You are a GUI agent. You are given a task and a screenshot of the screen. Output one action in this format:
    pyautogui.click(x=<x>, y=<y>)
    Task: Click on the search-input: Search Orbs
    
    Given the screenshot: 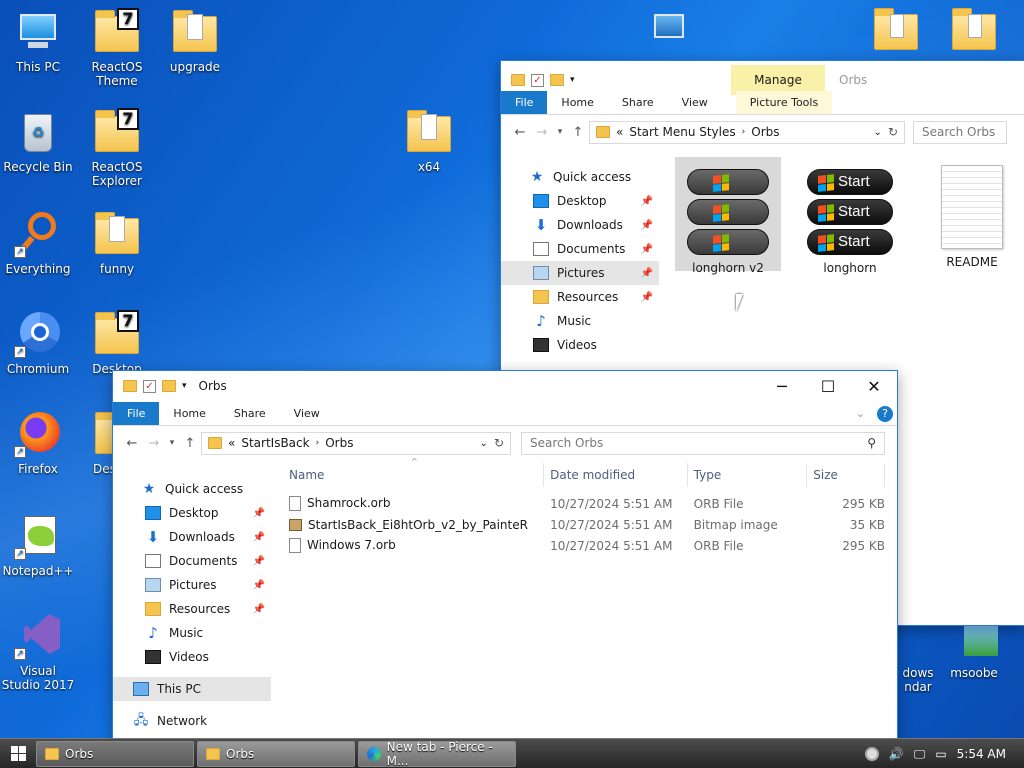 What is the action you would take?
    pyautogui.click(x=960, y=132)
    